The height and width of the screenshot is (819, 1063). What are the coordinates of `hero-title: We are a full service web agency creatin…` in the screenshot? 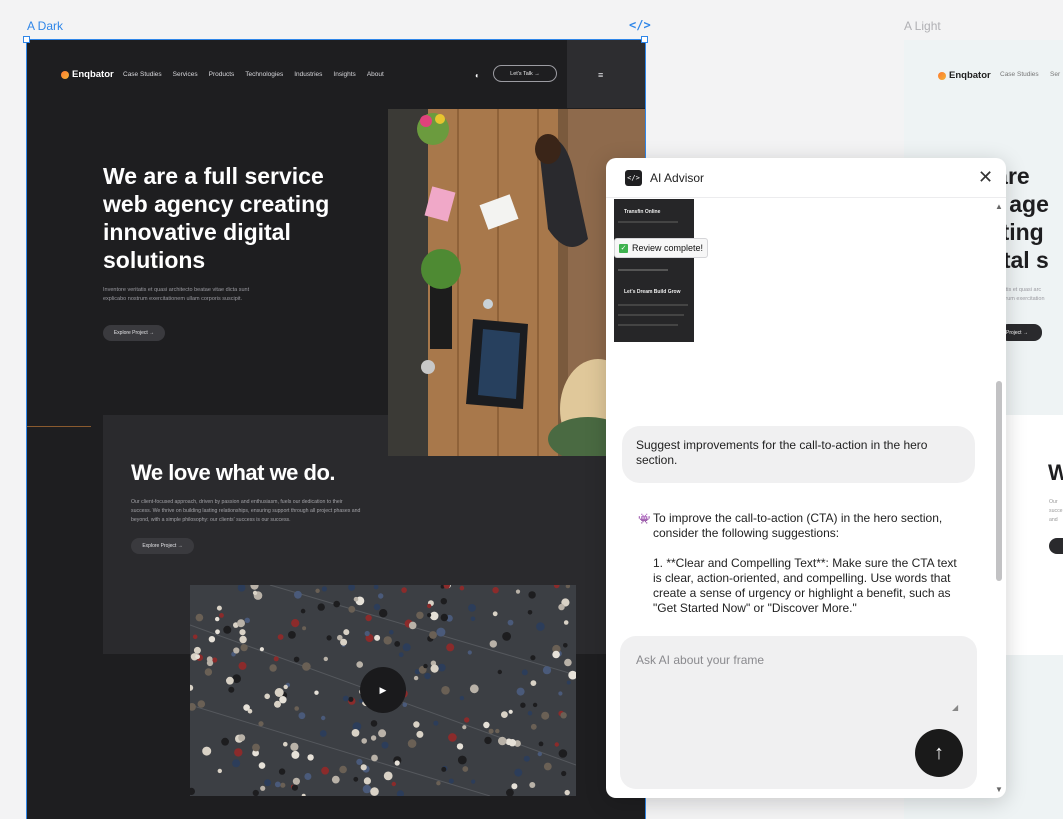 It's located at (216, 218).